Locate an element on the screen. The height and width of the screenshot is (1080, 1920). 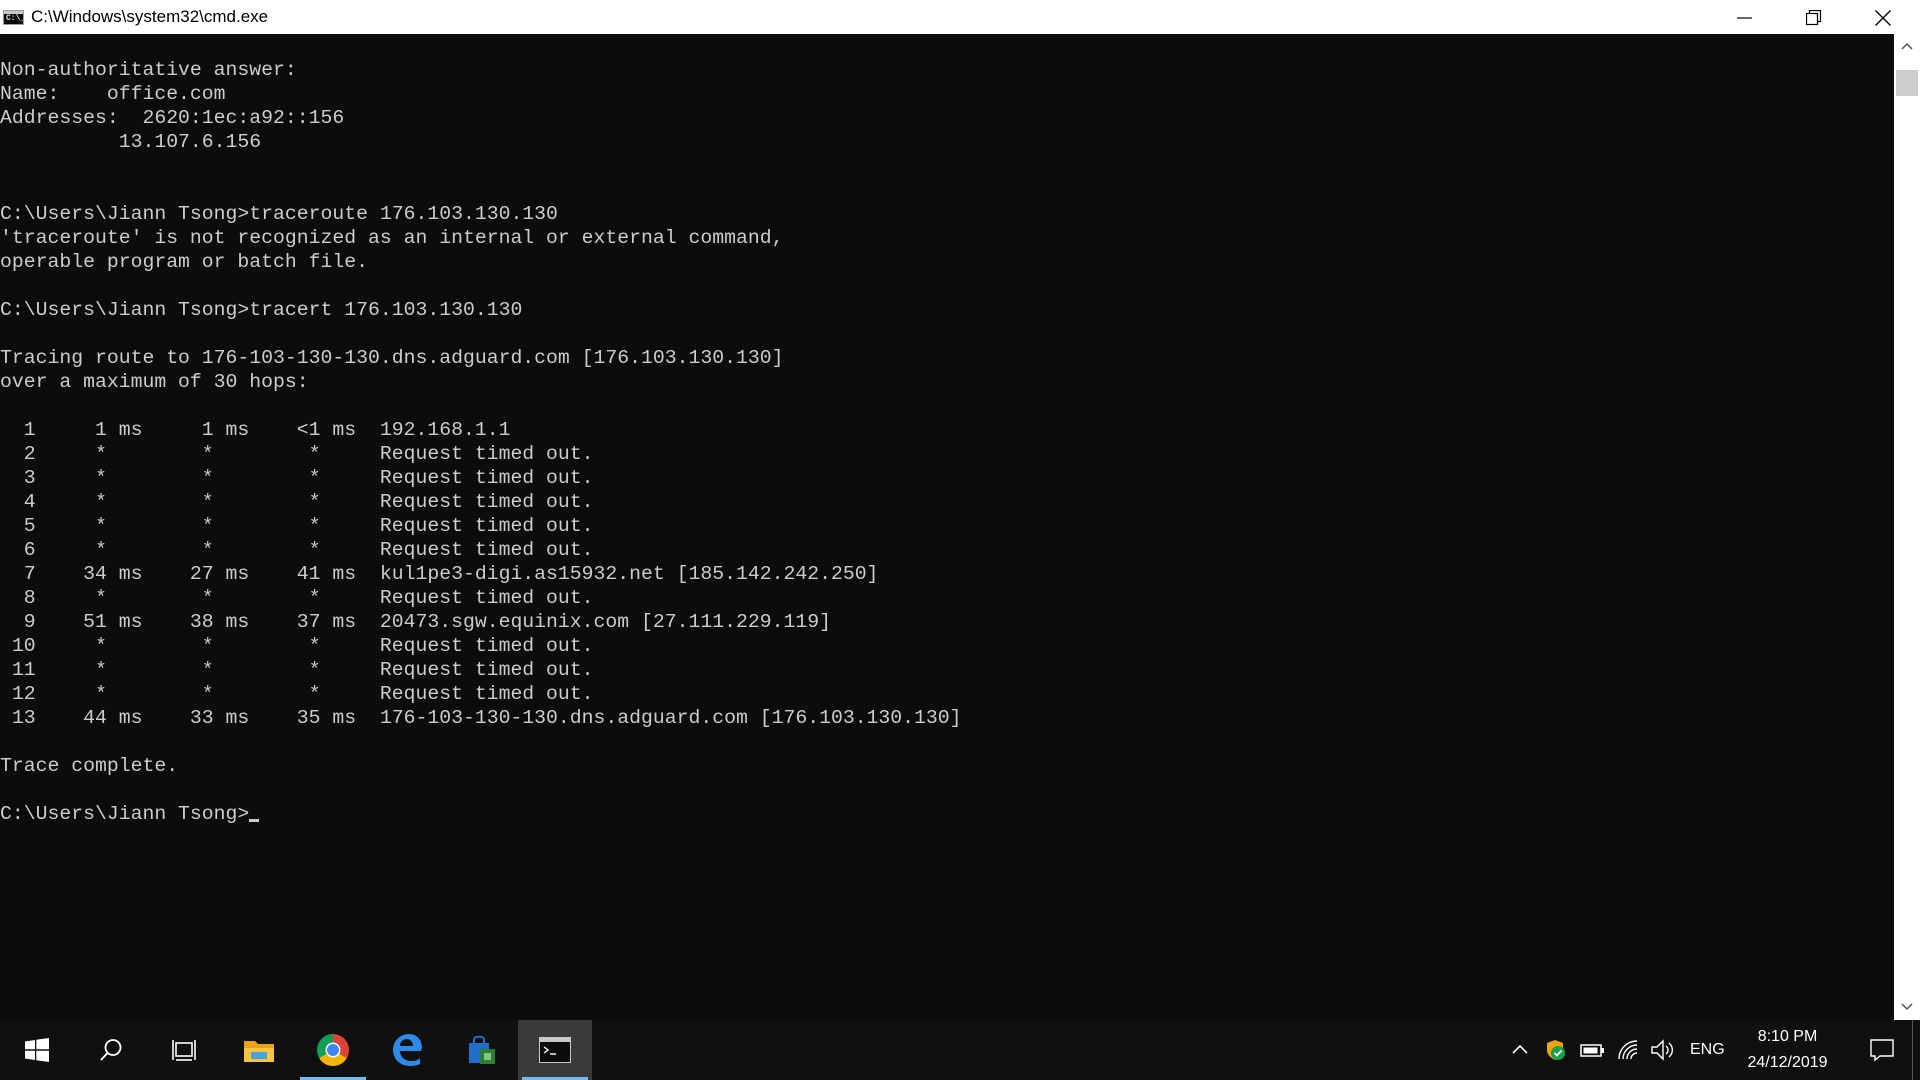
minimize-button is located at coordinates (1744, 17).